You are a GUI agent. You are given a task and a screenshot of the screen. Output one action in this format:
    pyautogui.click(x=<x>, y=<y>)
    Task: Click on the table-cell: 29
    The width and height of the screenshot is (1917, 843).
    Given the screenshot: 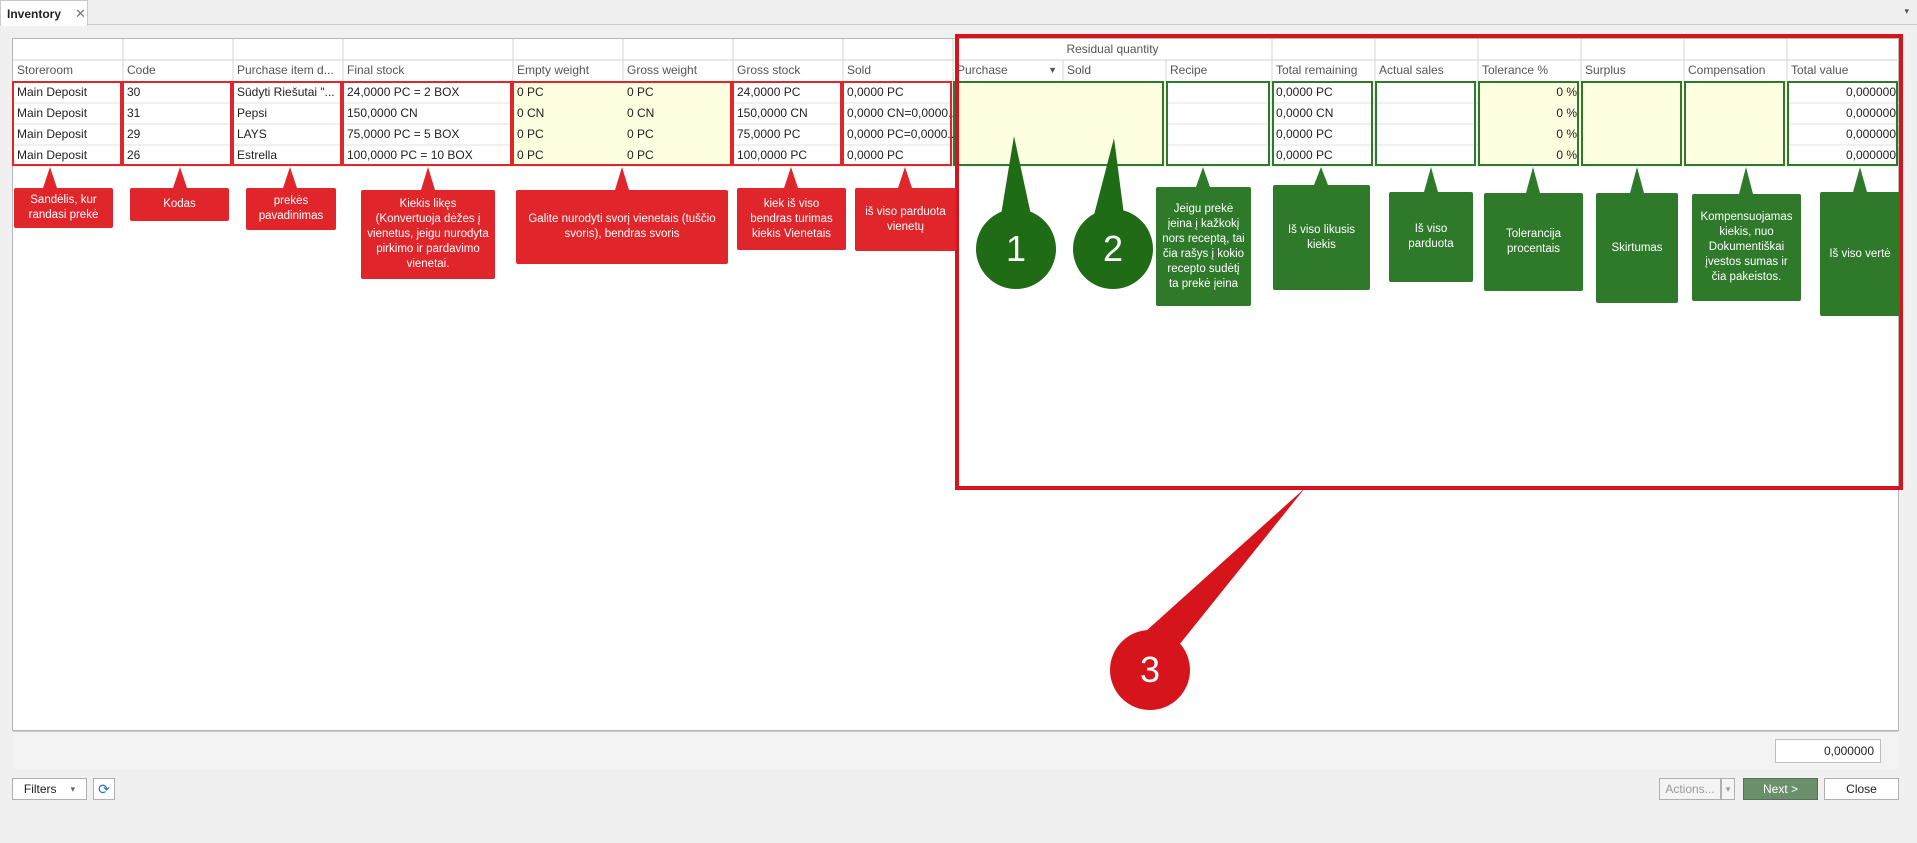 What is the action you would take?
    pyautogui.click(x=178, y=134)
    